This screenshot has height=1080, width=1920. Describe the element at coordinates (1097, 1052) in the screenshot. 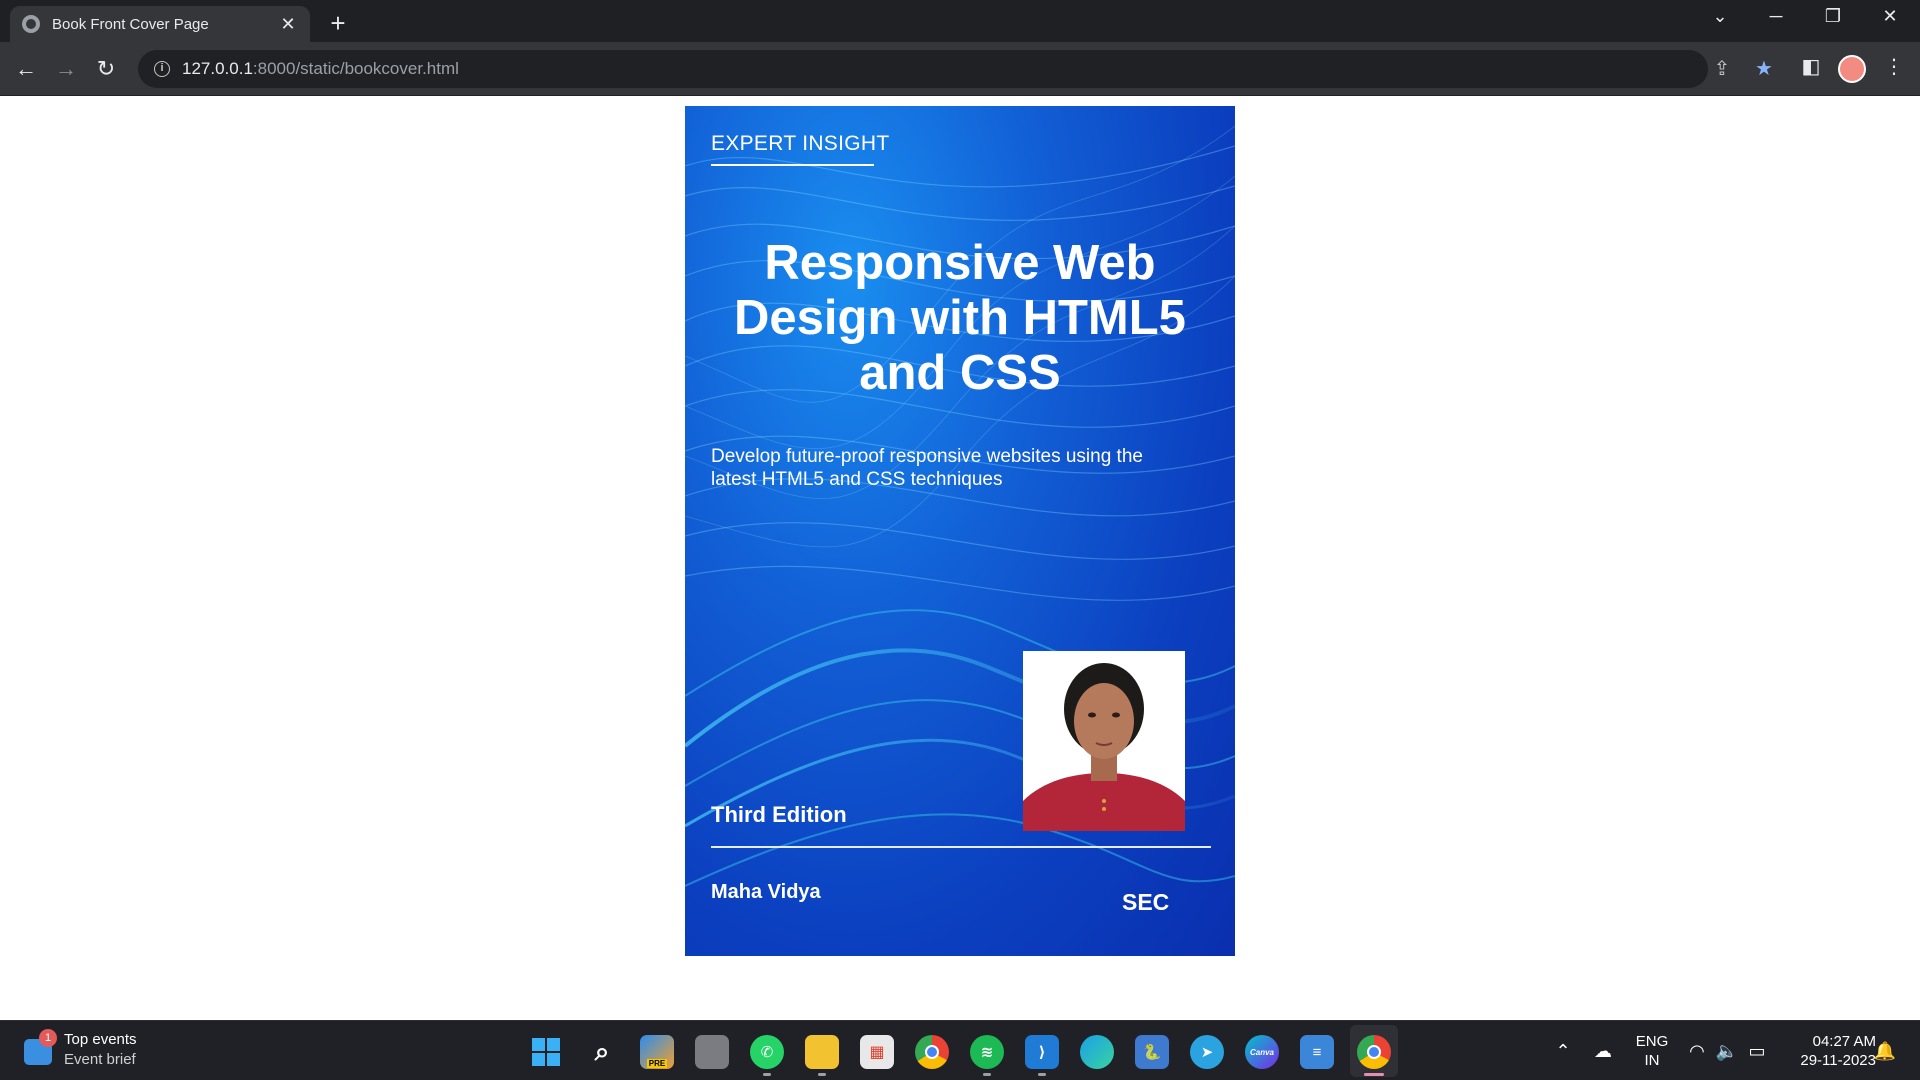

I see `edge-icon` at that location.